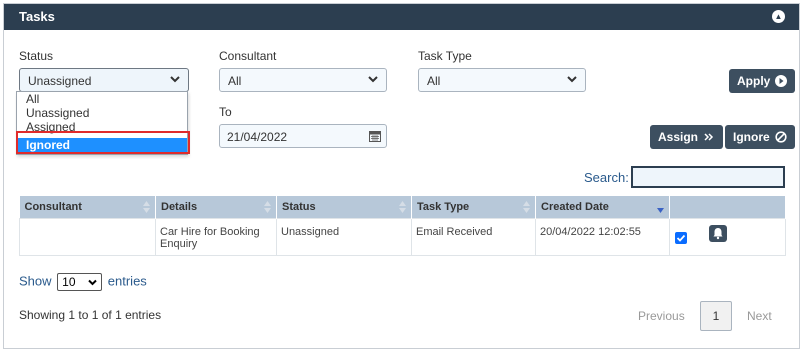 The height and width of the screenshot is (357, 806). Describe the element at coordinates (709, 137) in the screenshot. I see `double-chevron-right-icon` at that location.